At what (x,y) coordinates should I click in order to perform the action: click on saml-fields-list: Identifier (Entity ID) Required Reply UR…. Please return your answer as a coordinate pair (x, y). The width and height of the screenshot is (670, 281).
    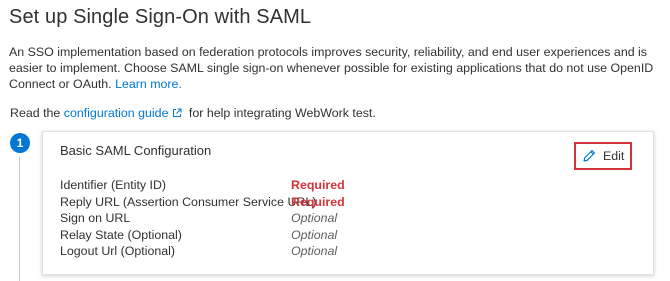
    Looking at the image, I should click on (202, 218).